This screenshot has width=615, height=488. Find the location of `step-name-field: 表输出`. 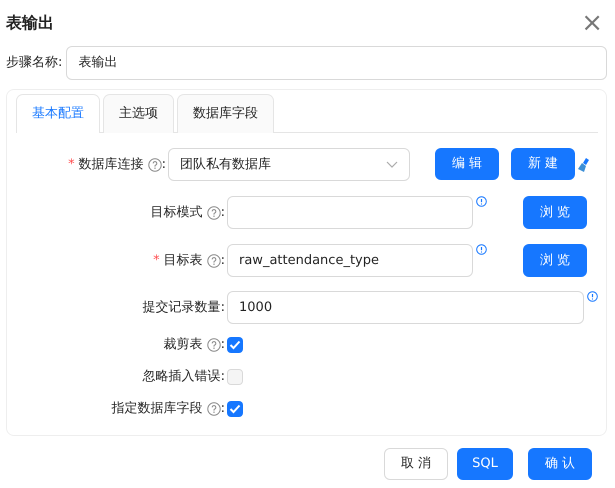

step-name-field: 表输出 is located at coordinates (336, 63).